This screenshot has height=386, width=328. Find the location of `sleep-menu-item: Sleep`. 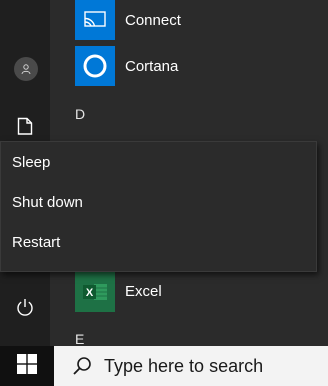

sleep-menu-item: Sleep is located at coordinates (31, 162).